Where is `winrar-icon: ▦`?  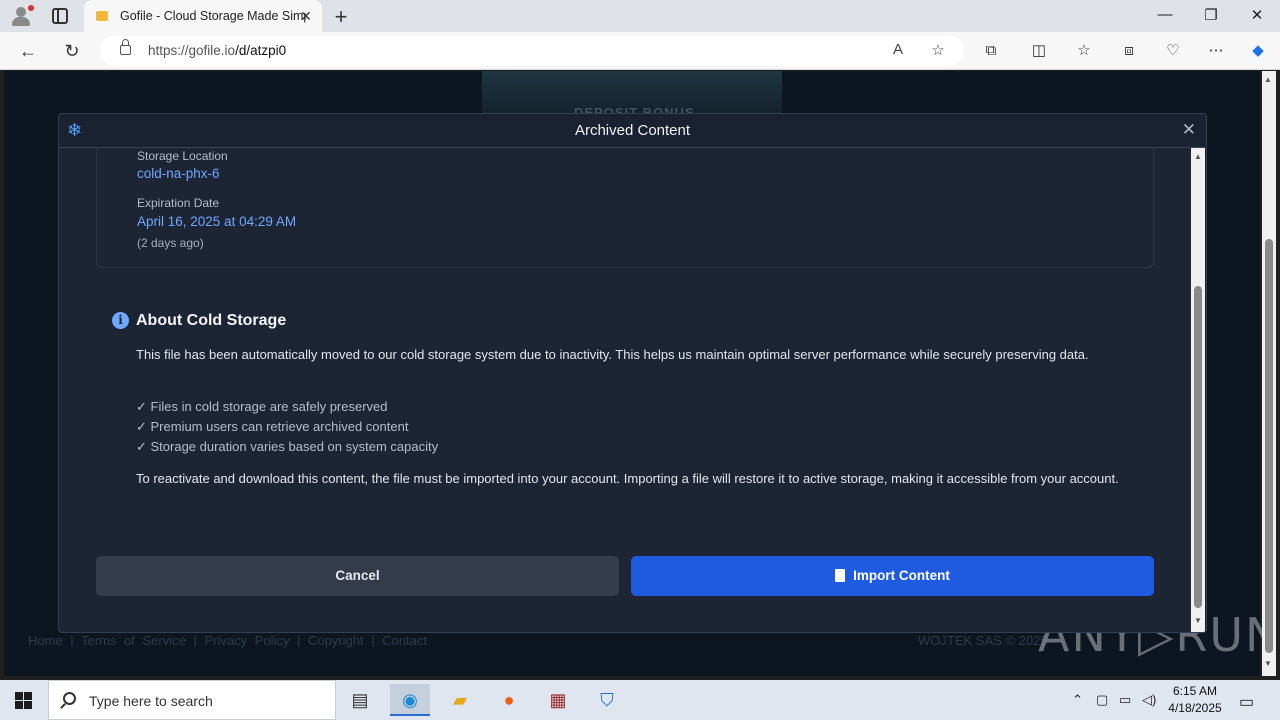 winrar-icon: ▦ is located at coordinates (558, 700).